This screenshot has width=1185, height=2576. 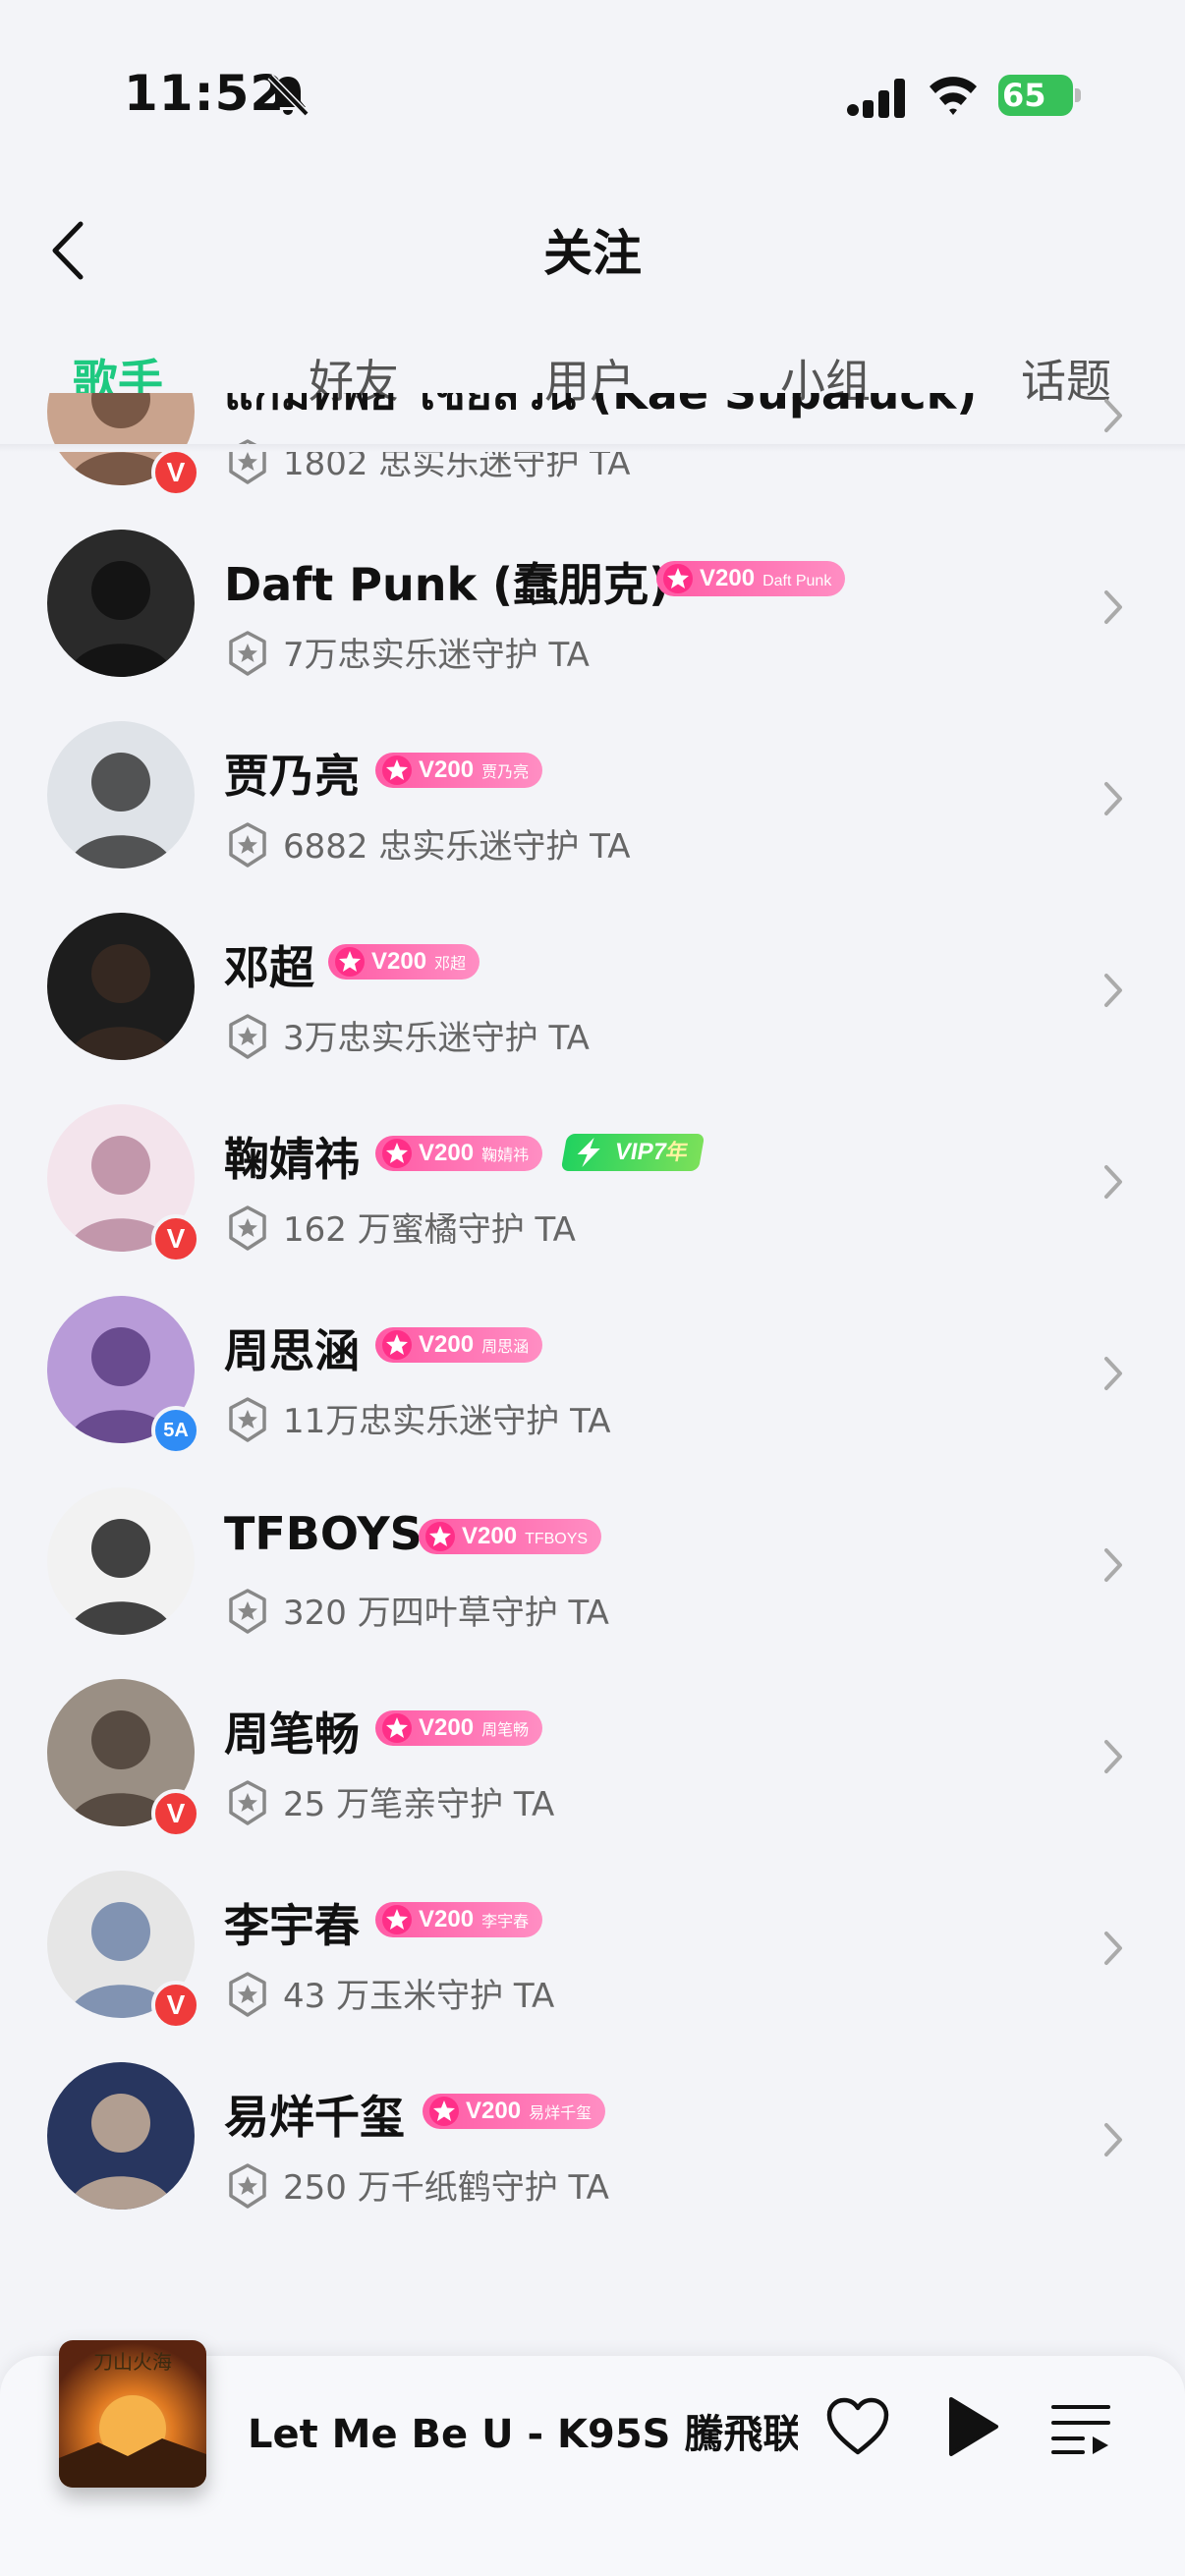 What do you see at coordinates (269, 967) in the screenshot?
I see `artist-name: 邓超` at bounding box center [269, 967].